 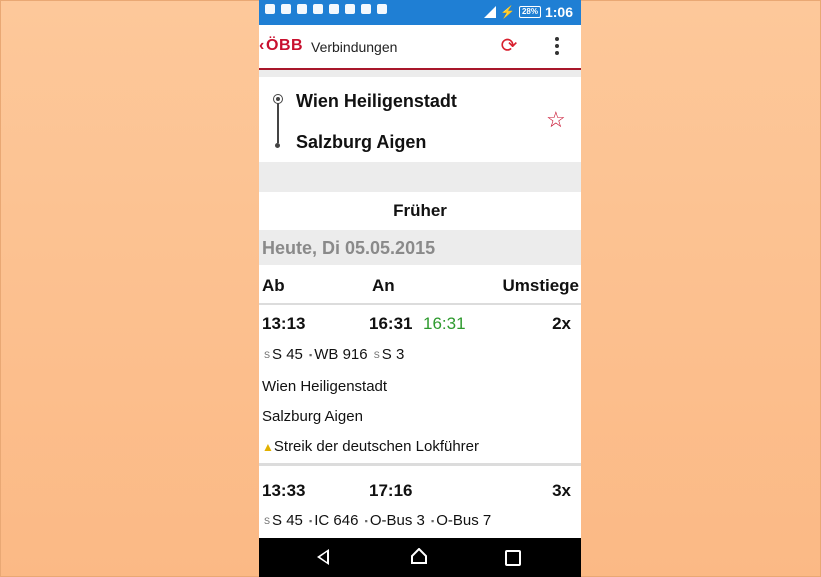 I want to click on overflow-menu-icon, so click(x=557, y=46).